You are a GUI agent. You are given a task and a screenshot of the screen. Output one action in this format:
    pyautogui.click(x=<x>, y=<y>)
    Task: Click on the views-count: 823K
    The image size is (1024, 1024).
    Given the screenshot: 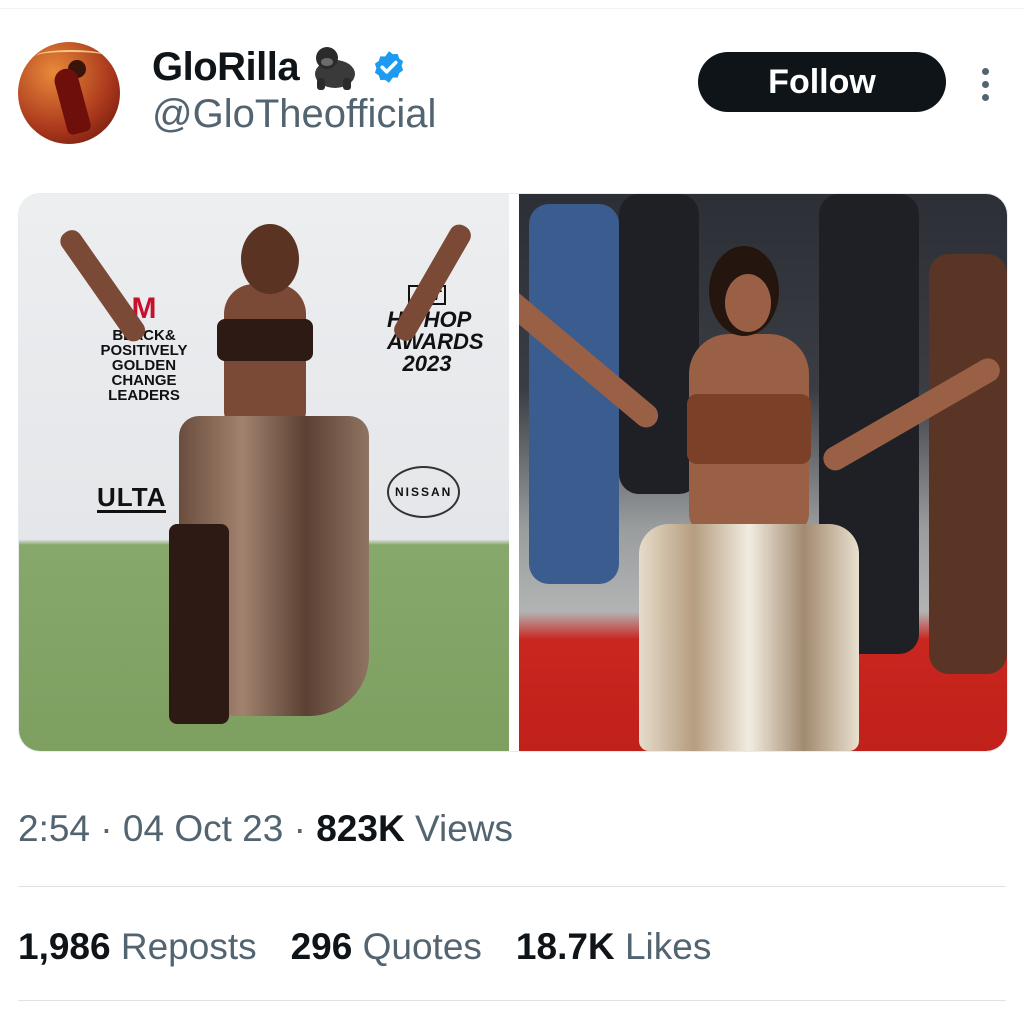 What is the action you would take?
    pyautogui.click(x=360, y=828)
    